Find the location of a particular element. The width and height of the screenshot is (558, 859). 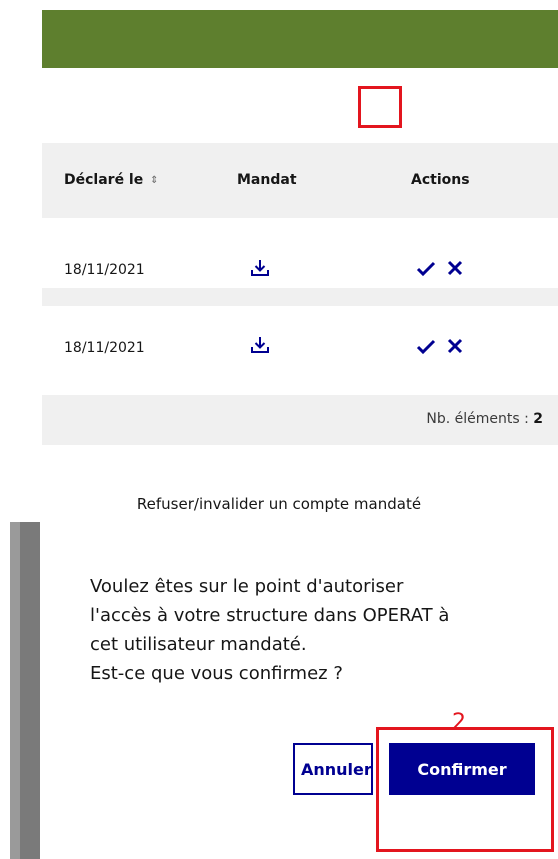

highlight-validate-box is located at coordinates (380, 107).